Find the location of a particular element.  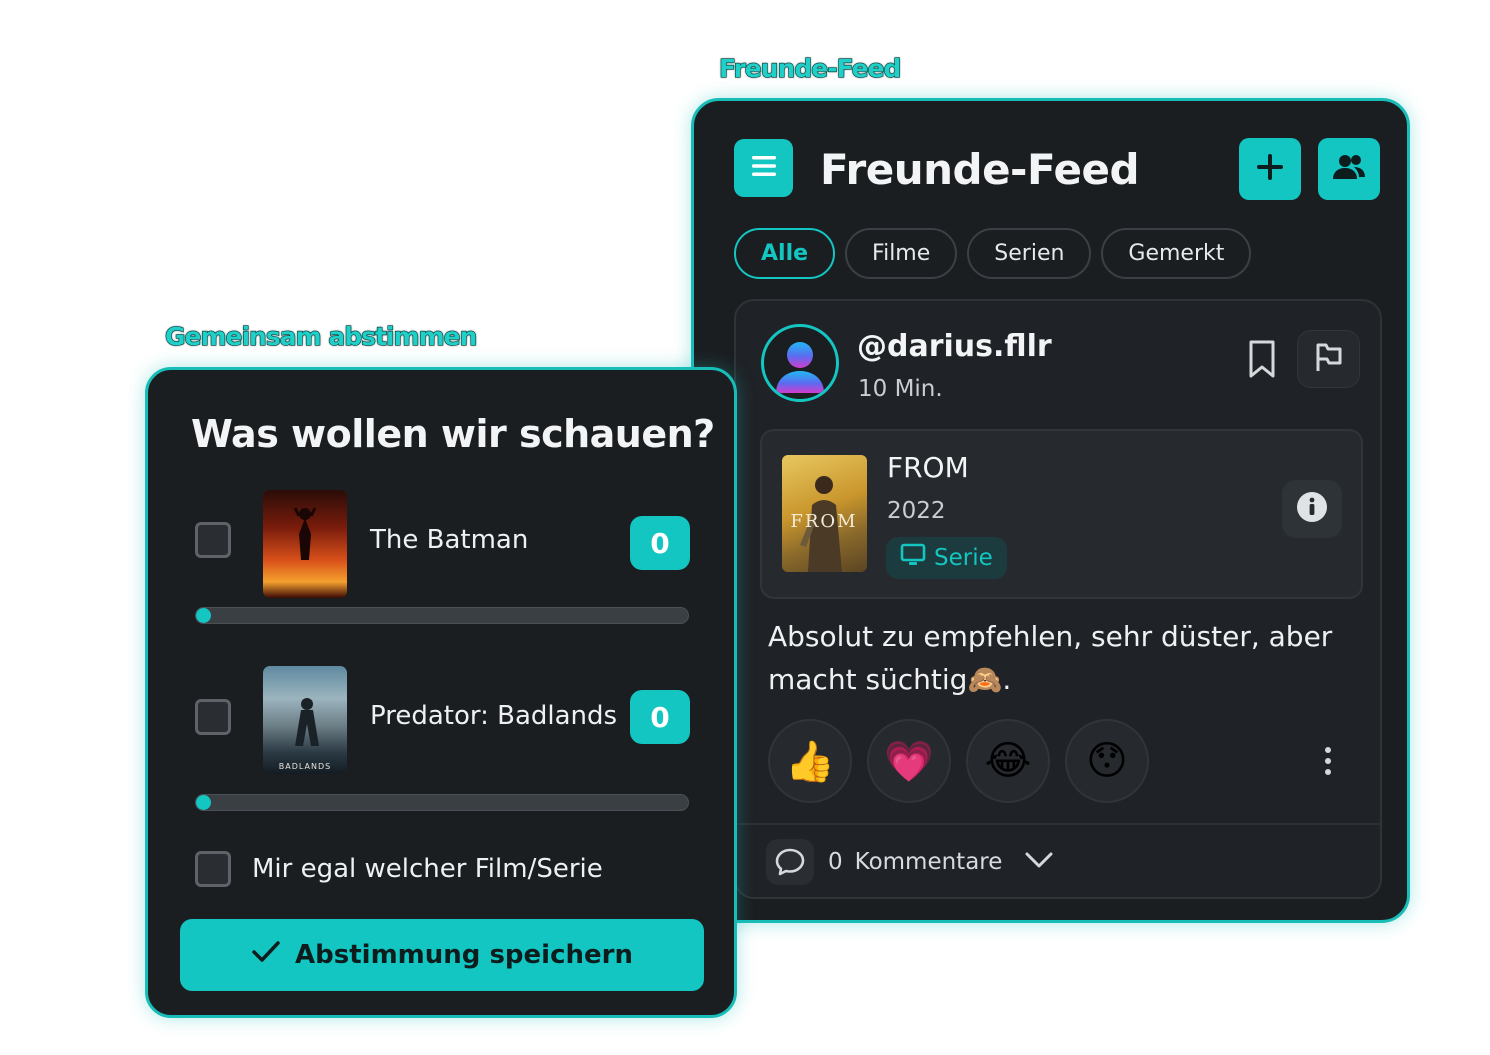

friends-button is located at coordinates (1349, 169).